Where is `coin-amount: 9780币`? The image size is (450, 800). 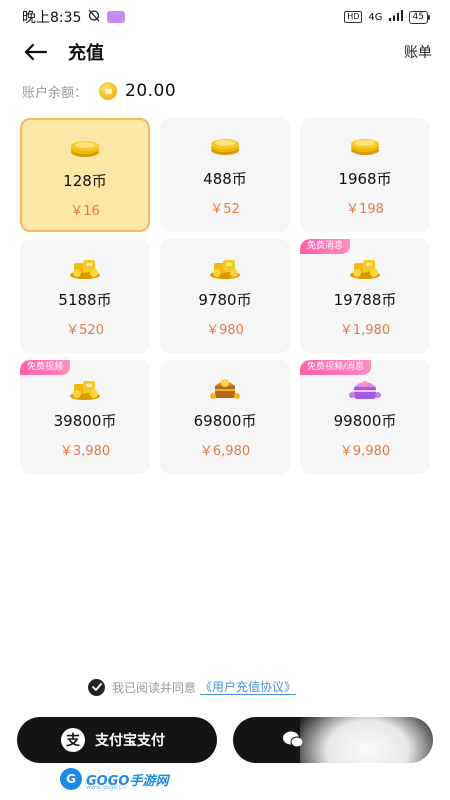 coin-amount: 9780币 is located at coordinates (225, 300).